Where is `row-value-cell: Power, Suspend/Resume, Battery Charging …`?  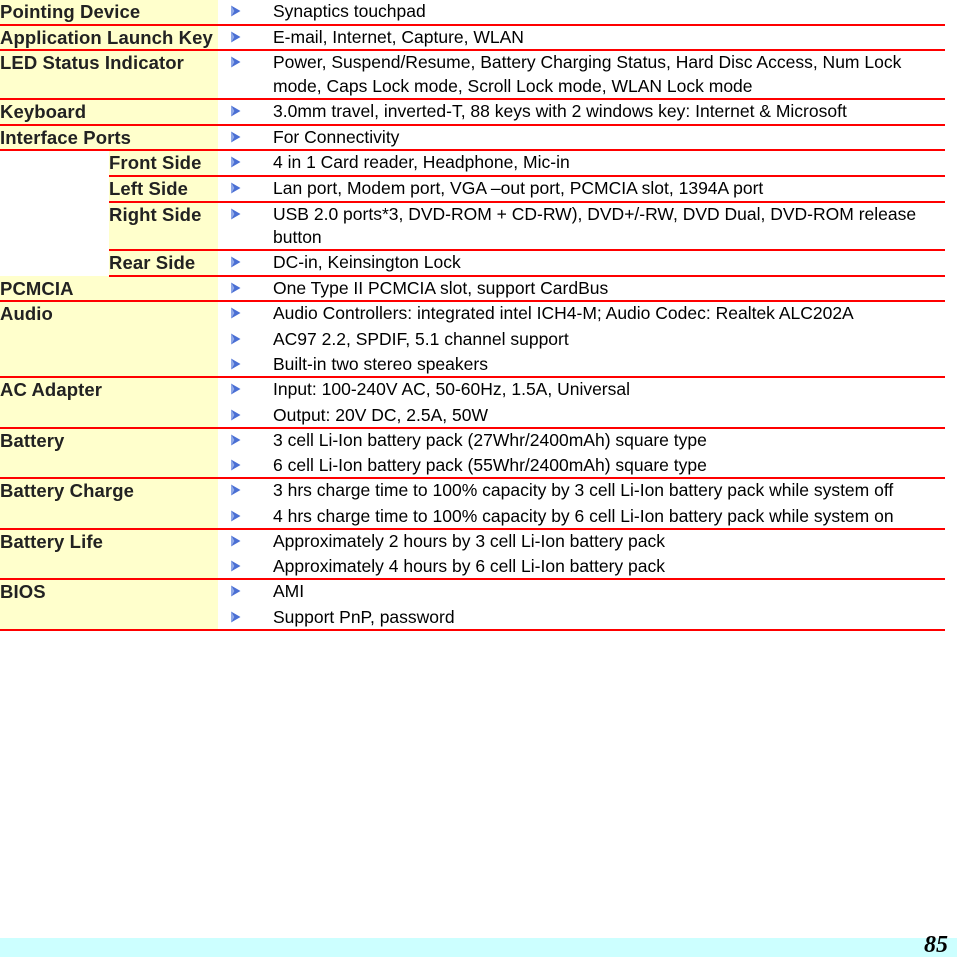
row-value-cell: Power, Suspend/Resume, Battery Charging … is located at coordinates (581, 75).